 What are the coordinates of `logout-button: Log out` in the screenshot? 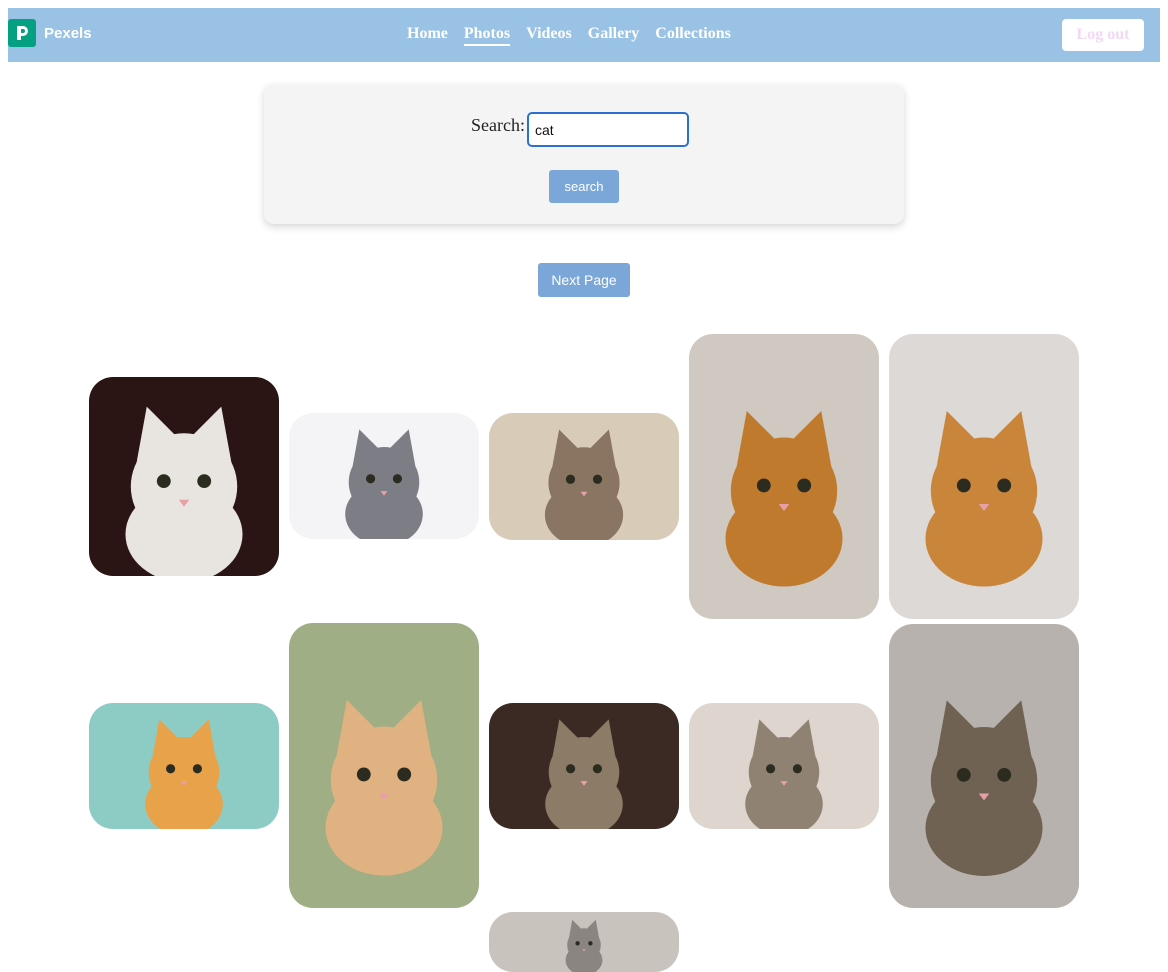 It's located at (1103, 35).